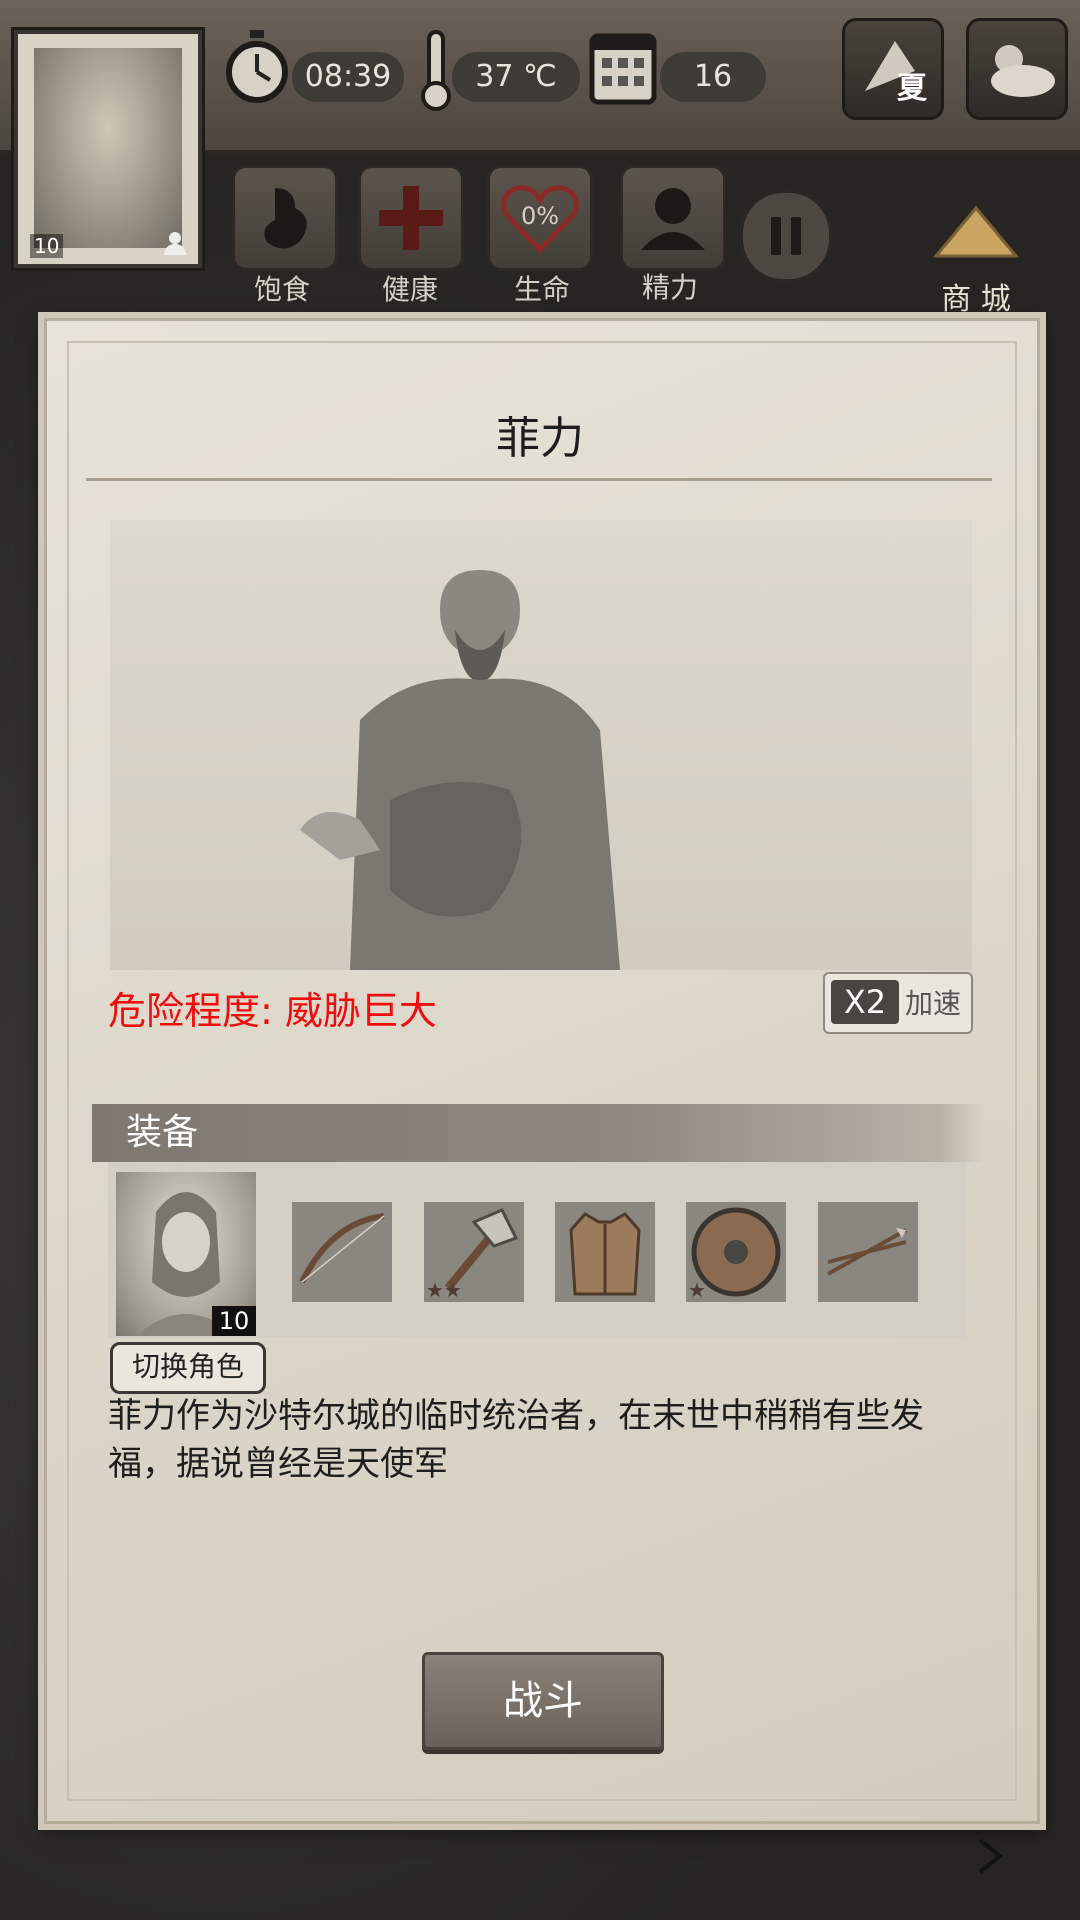 Image resolution: width=1080 pixels, height=1920 pixels. I want to click on bow-icon, so click(342, 1248).